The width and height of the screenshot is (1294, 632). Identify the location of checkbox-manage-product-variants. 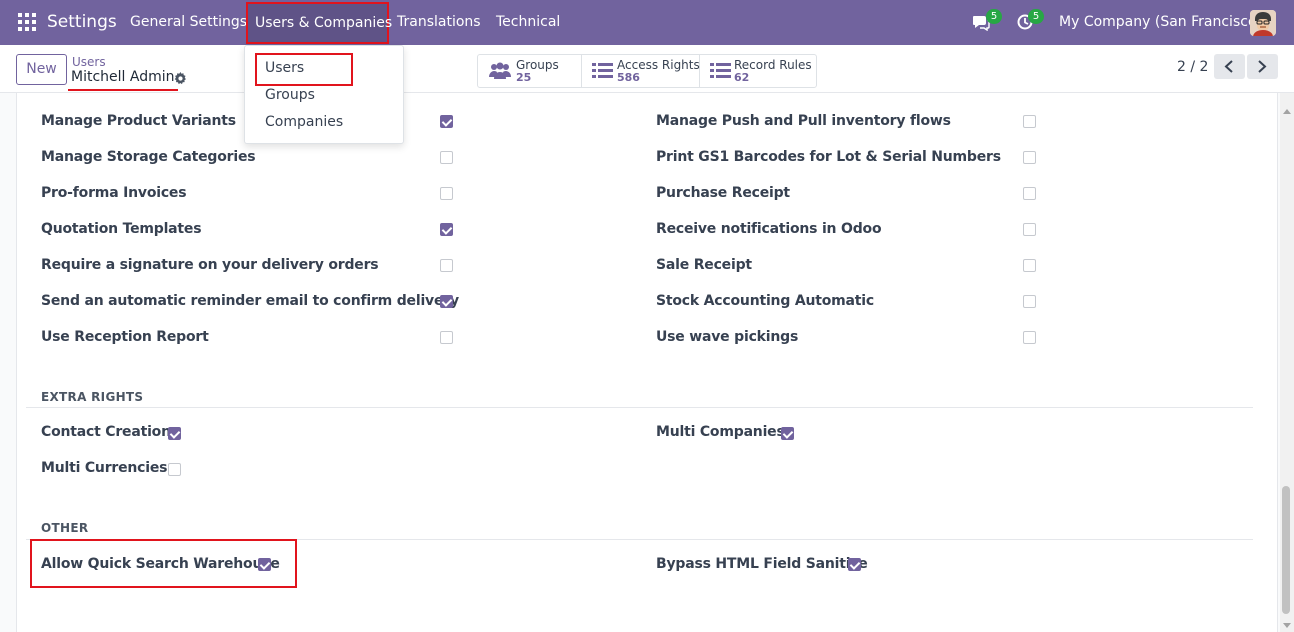
(446, 121).